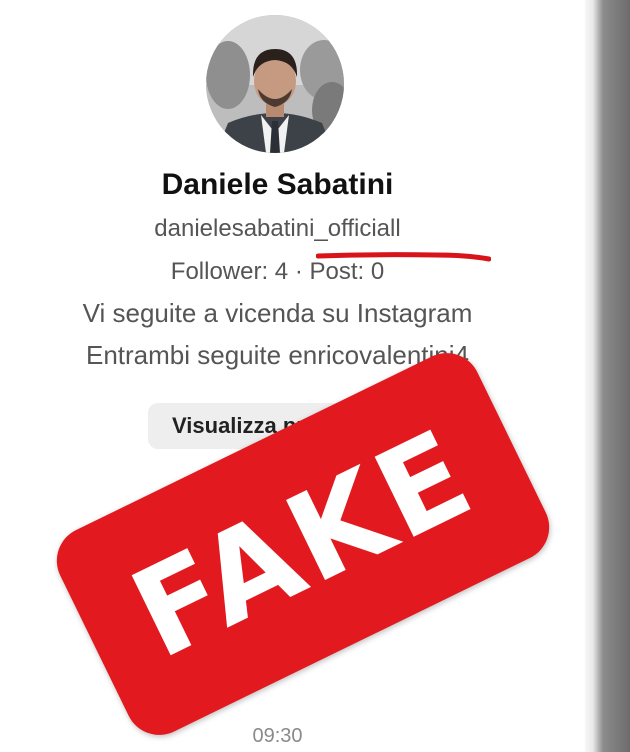 The image size is (630, 752). I want to click on message-timestamp: 09:30, so click(277, 736).